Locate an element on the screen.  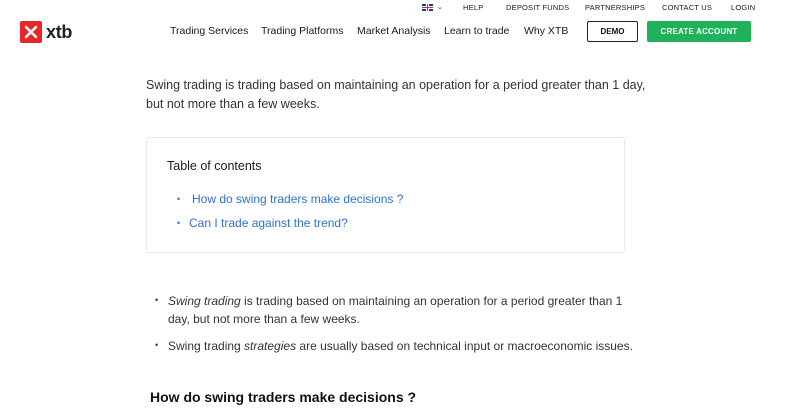
toc-link-decisions: How do swing traders make decisions ? is located at coordinates (297, 199).